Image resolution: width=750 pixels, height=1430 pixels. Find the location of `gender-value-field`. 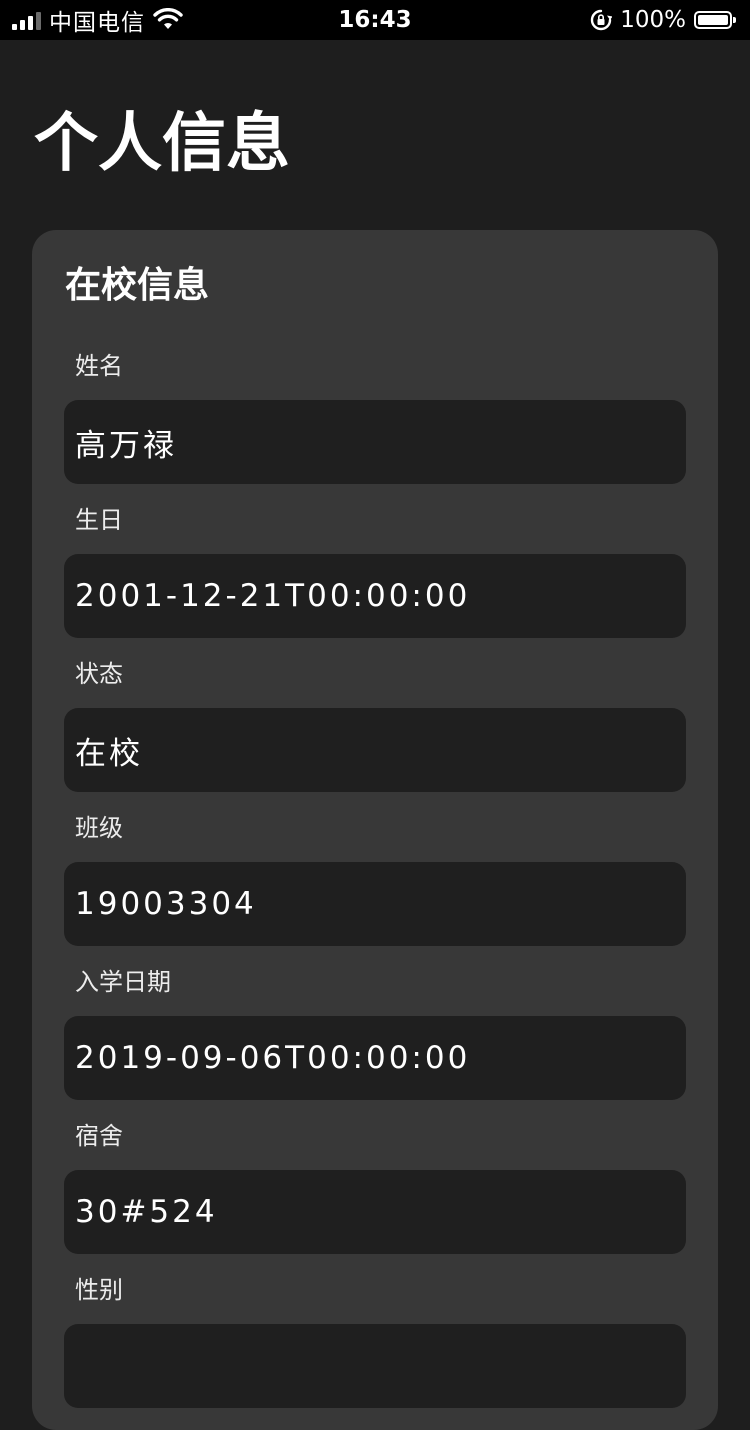

gender-value-field is located at coordinates (375, 1366).